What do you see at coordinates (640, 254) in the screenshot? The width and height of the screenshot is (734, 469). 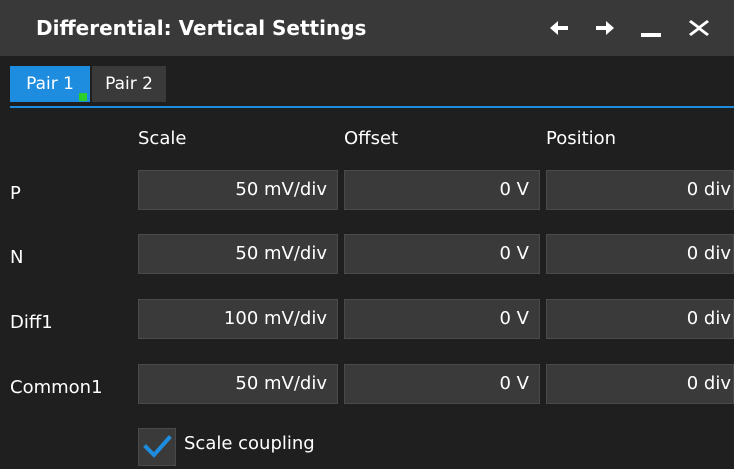 I see `n-position-field: 0 div` at bounding box center [640, 254].